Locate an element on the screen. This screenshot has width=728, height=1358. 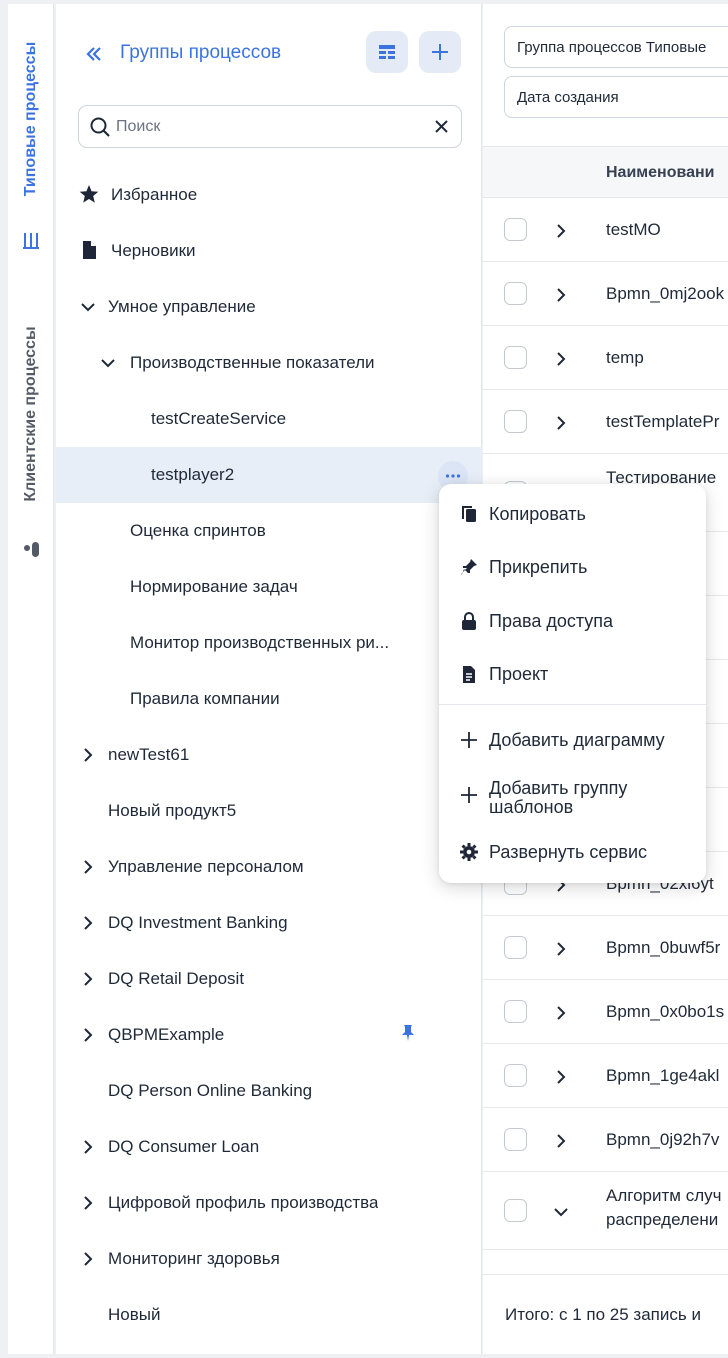
tree-item: QBPMExample is located at coordinates (269, 1035).